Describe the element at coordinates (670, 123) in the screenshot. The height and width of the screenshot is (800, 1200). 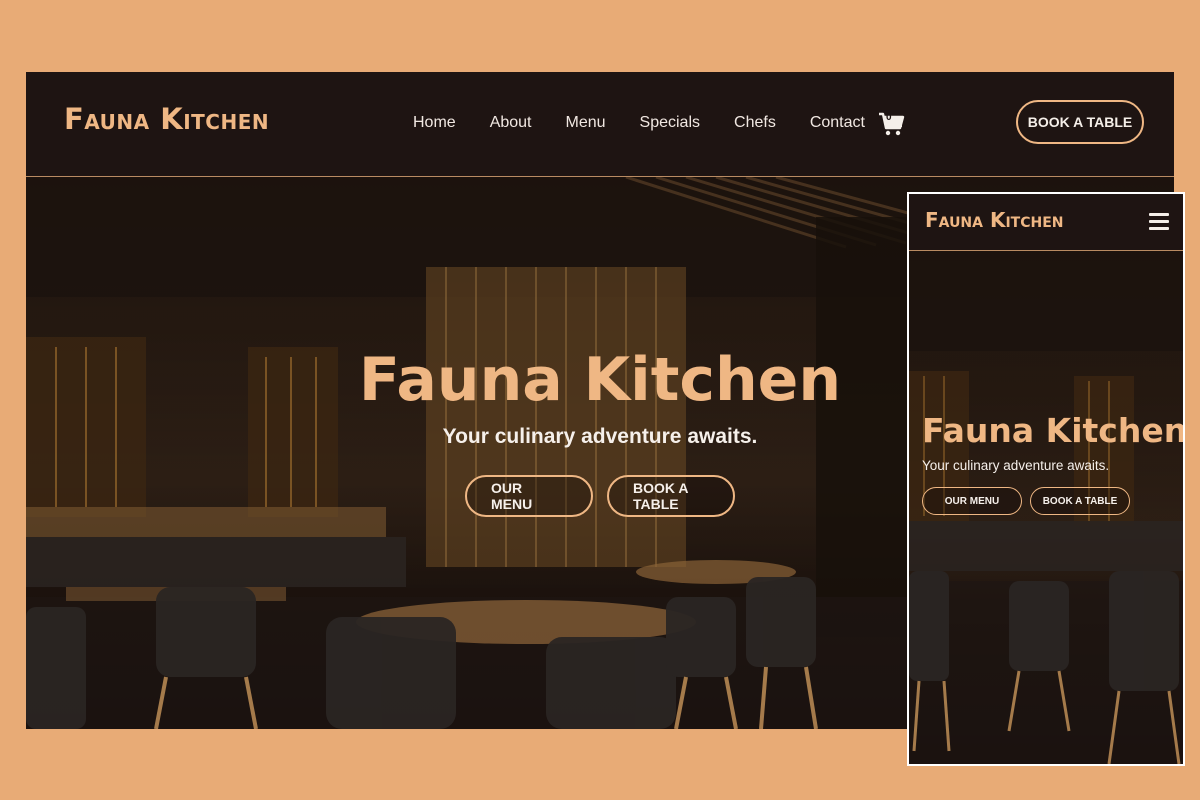
I see `nav-item-specials: Specials` at that location.